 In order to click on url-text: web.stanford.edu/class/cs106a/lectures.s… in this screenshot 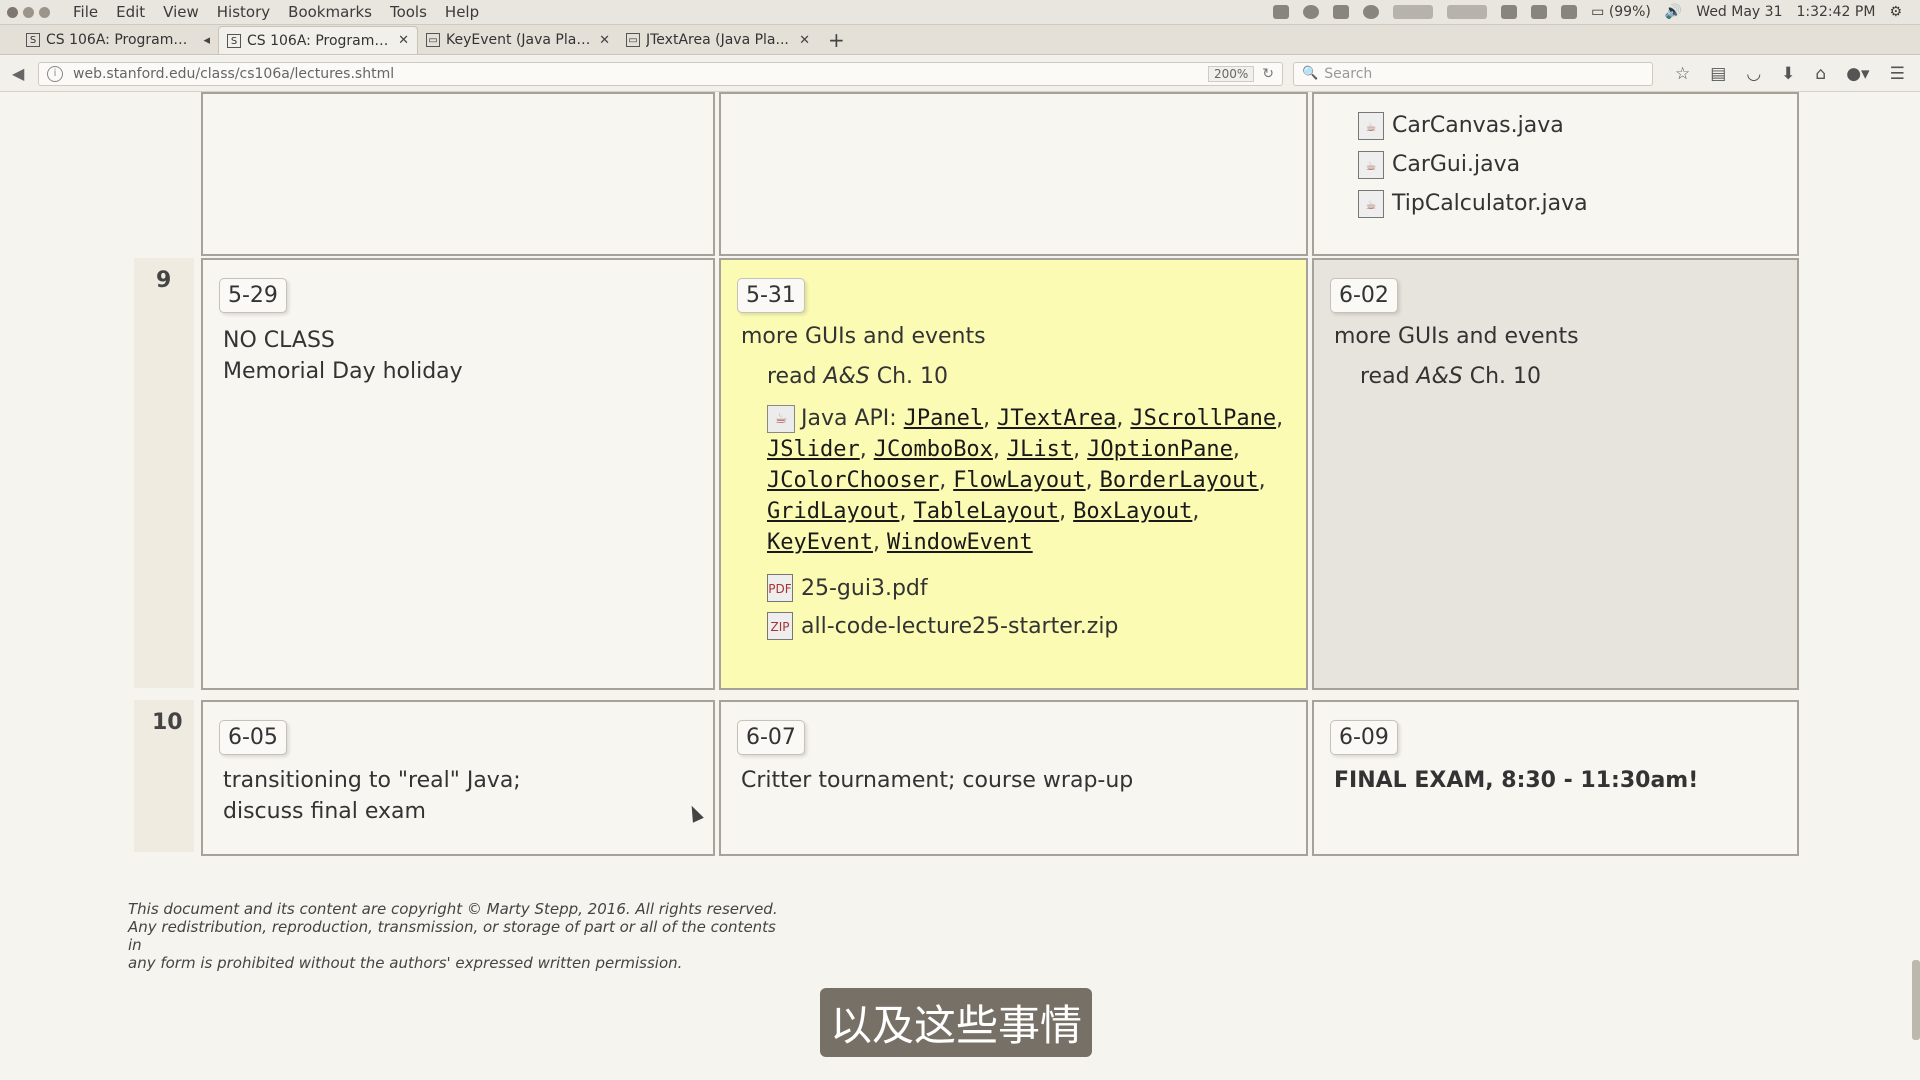, I will do `click(640, 74)`.